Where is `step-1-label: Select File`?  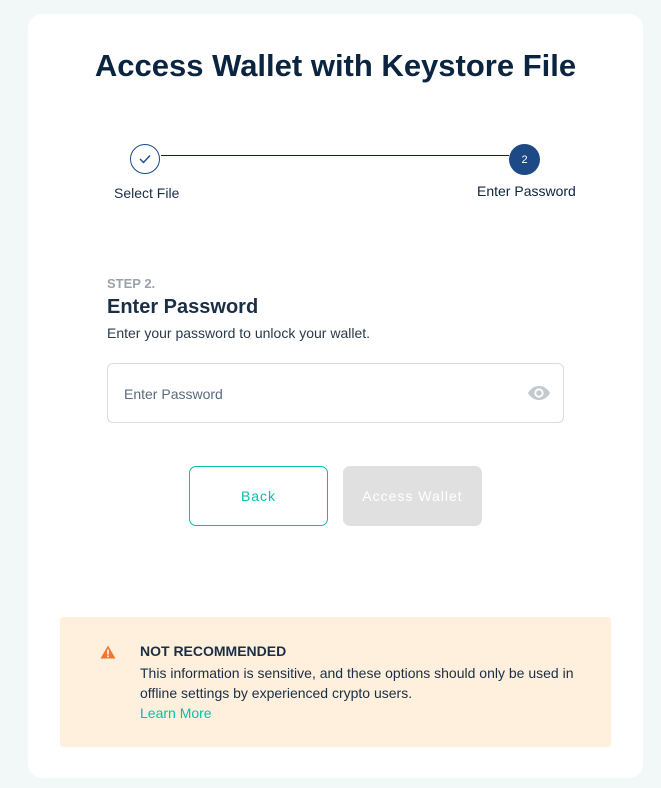 step-1-label: Select File is located at coordinates (147, 193).